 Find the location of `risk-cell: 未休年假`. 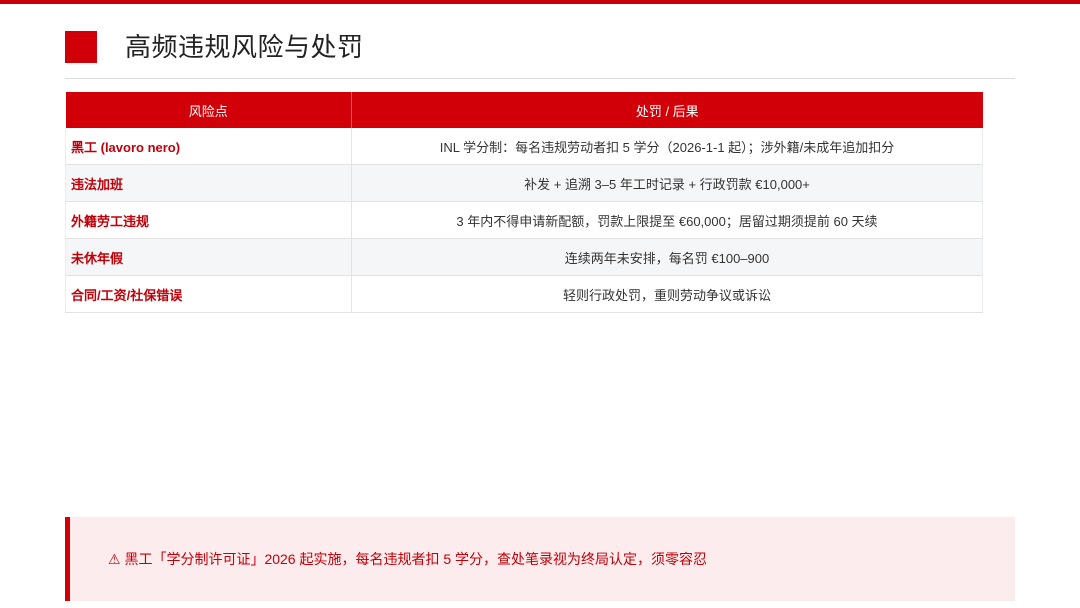

risk-cell: 未休年假 is located at coordinates (208, 257).